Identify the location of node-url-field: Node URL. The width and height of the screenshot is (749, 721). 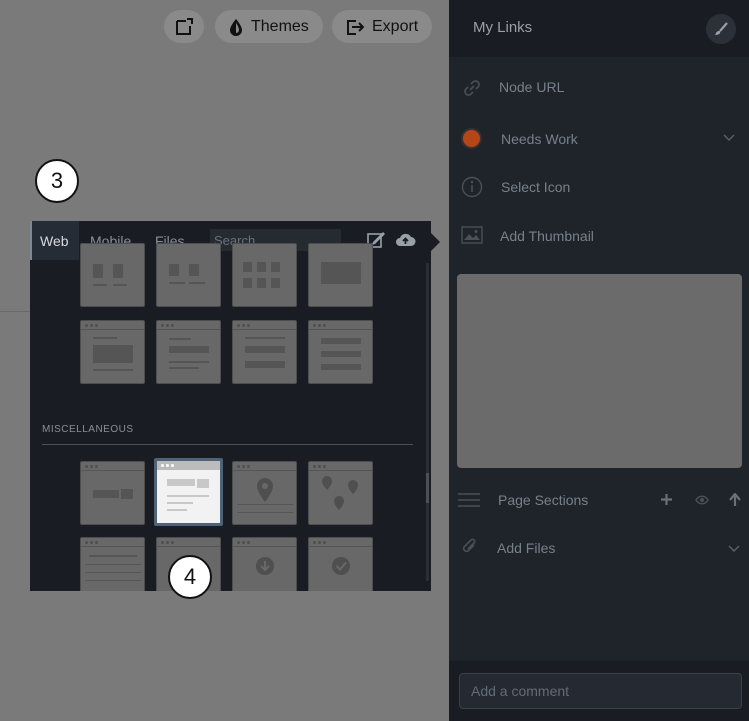
(531, 87).